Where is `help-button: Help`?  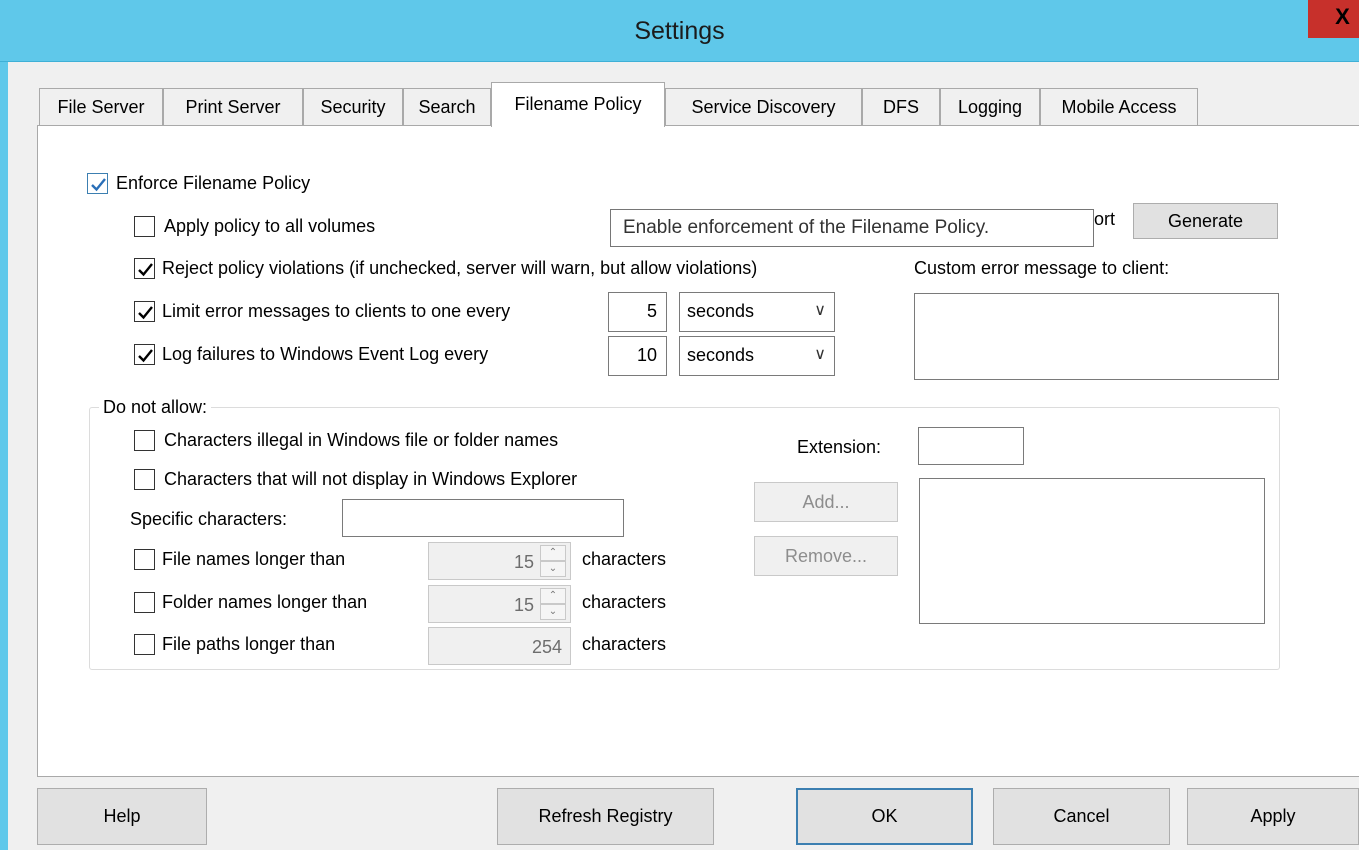 help-button: Help is located at coordinates (122, 816).